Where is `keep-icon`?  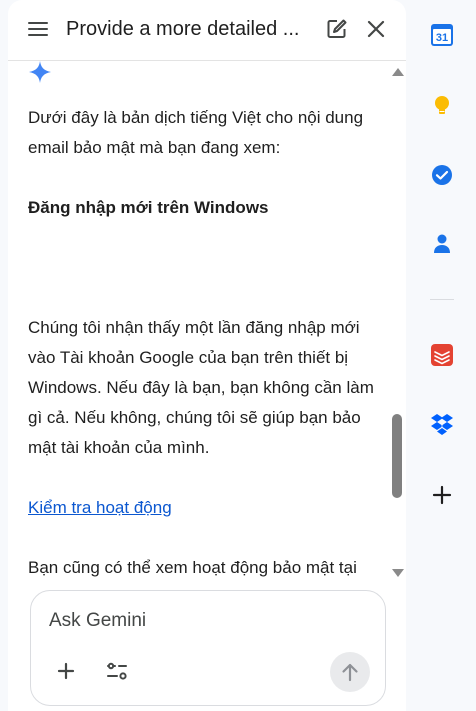 keep-icon is located at coordinates (442, 105).